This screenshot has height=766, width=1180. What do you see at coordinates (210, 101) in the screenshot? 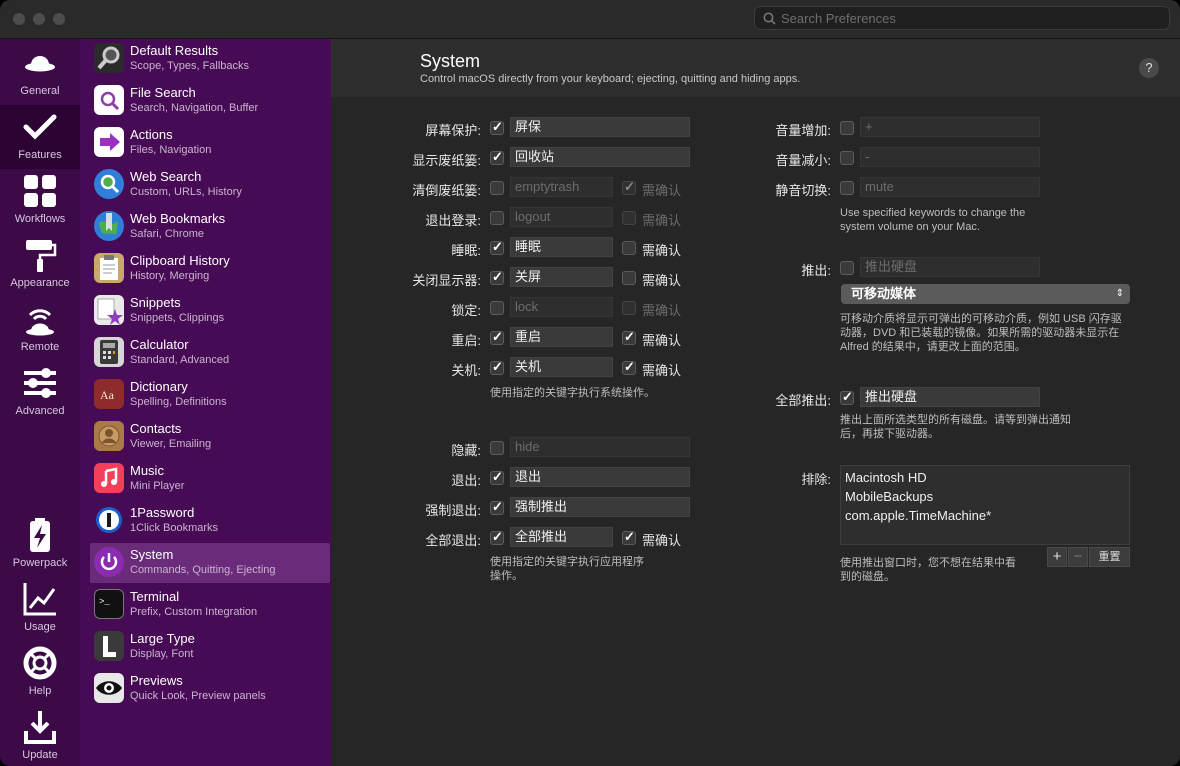
I see `feature-file-search: File Search Search, Navigation, Buffer` at bounding box center [210, 101].